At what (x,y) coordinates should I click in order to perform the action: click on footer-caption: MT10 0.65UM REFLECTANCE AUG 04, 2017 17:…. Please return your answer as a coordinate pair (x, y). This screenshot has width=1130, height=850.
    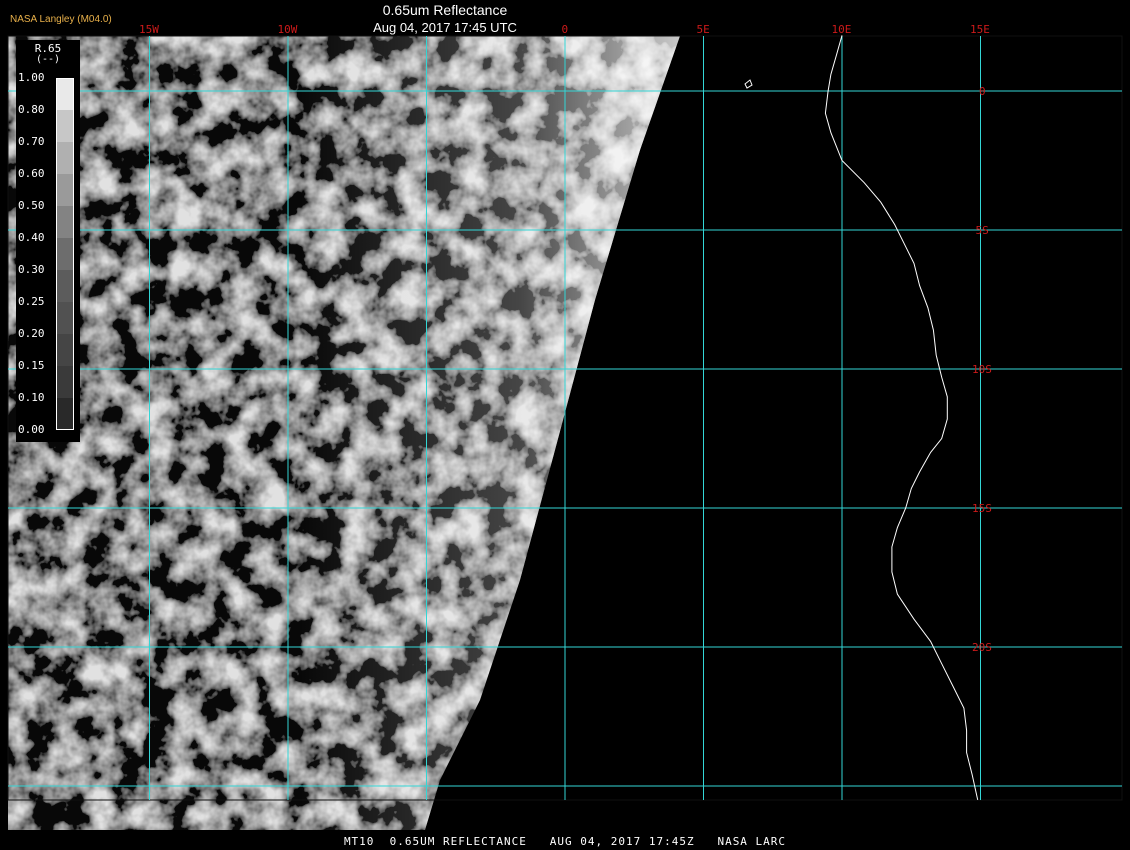
    Looking at the image, I should click on (565, 841).